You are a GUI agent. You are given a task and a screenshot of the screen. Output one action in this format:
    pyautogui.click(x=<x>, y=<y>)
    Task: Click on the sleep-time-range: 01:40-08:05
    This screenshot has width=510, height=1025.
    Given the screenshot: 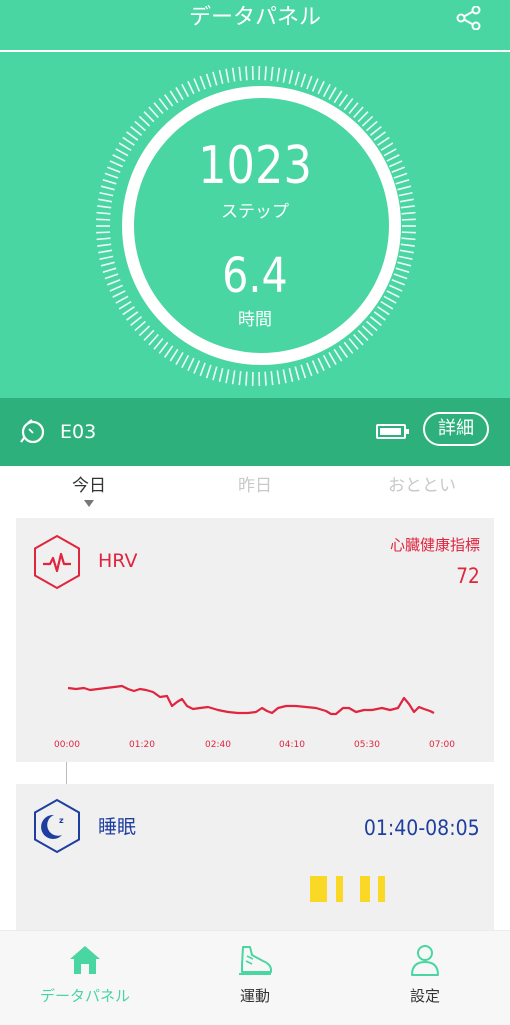 What is the action you would take?
    pyautogui.click(x=422, y=828)
    